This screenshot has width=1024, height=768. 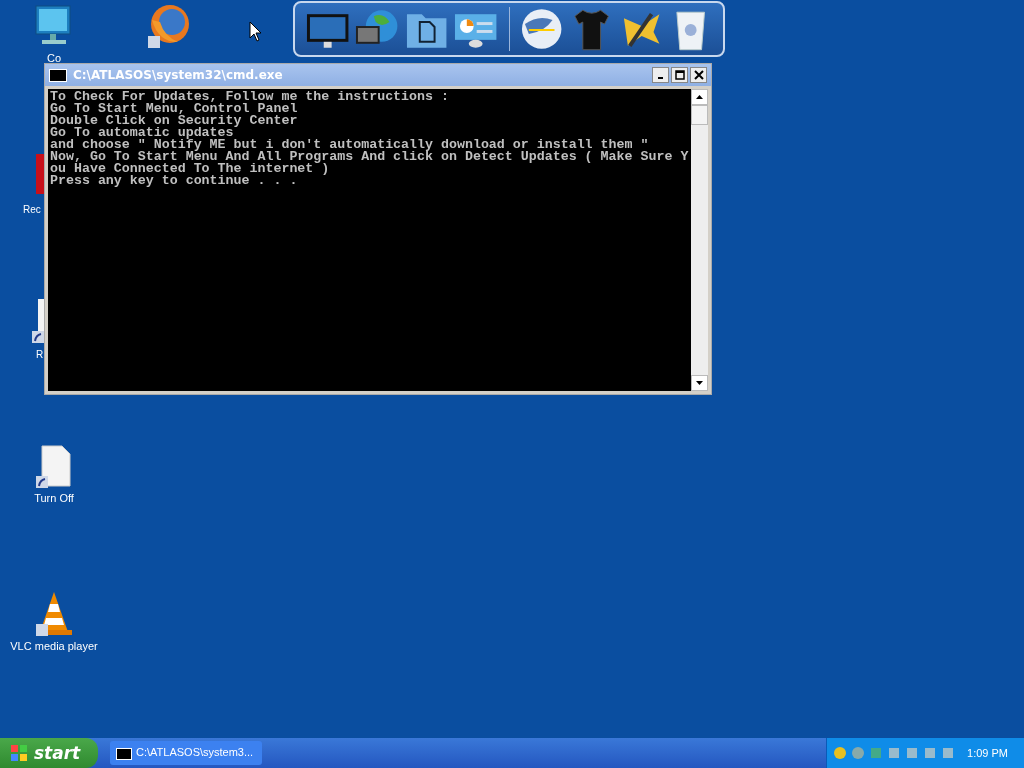 I want to click on console-line: Go To Start Menu, Control Panel, so click(x=174, y=109).